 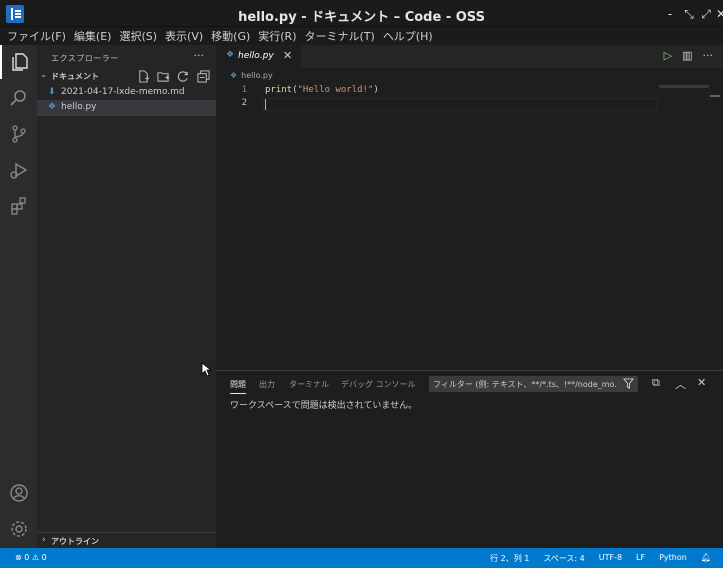 What do you see at coordinates (656, 383) in the screenshot?
I see `collapse-panel-icon: ⧉` at bounding box center [656, 383].